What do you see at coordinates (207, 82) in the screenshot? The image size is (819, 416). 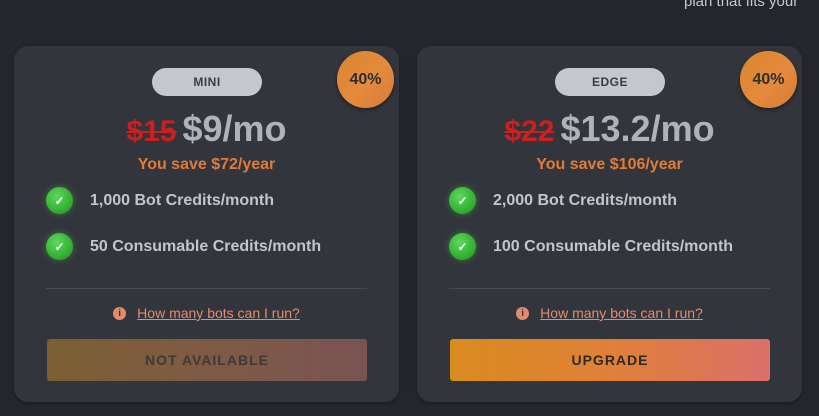 I see `plan-name-badge: MINI` at bounding box center [207, 82].